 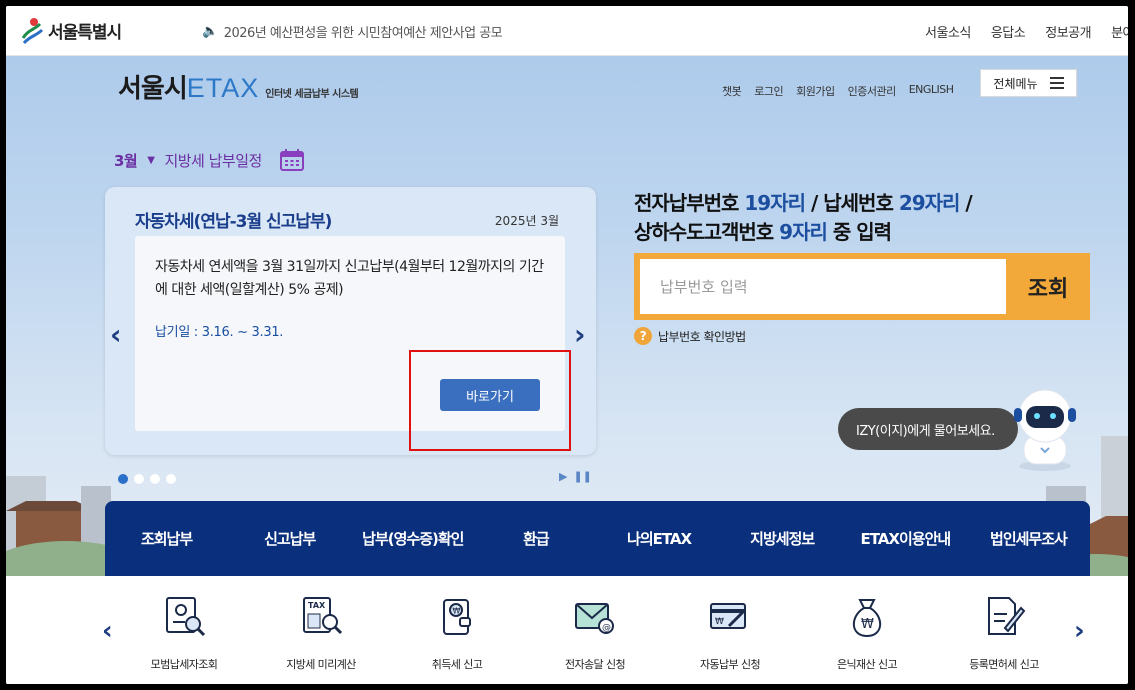 What do you see at coordinates (659, 538) in the screenshot?
I see `nav-item-my-etax: 나의ETAX` at bounding box center [659, 538].